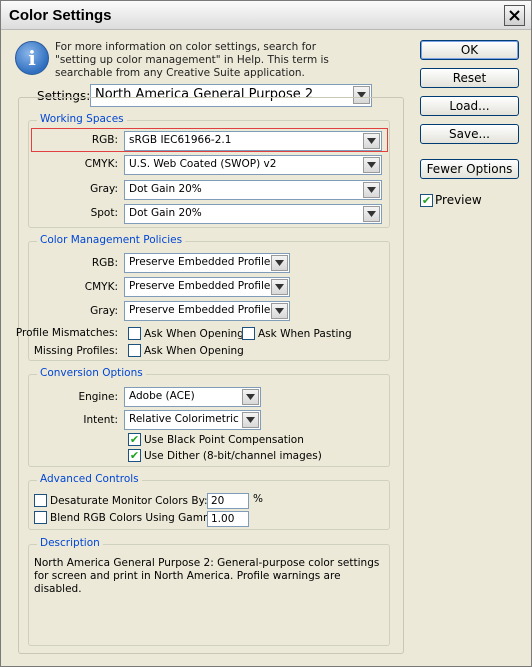 The height and width of the screenshot is (667, 532). I want to click on reset-button: Reset, so click(469, 78).